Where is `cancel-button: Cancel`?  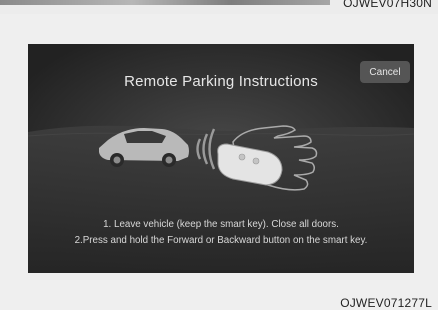
cancel-button: Cancel is located at coordinates (385, 72).